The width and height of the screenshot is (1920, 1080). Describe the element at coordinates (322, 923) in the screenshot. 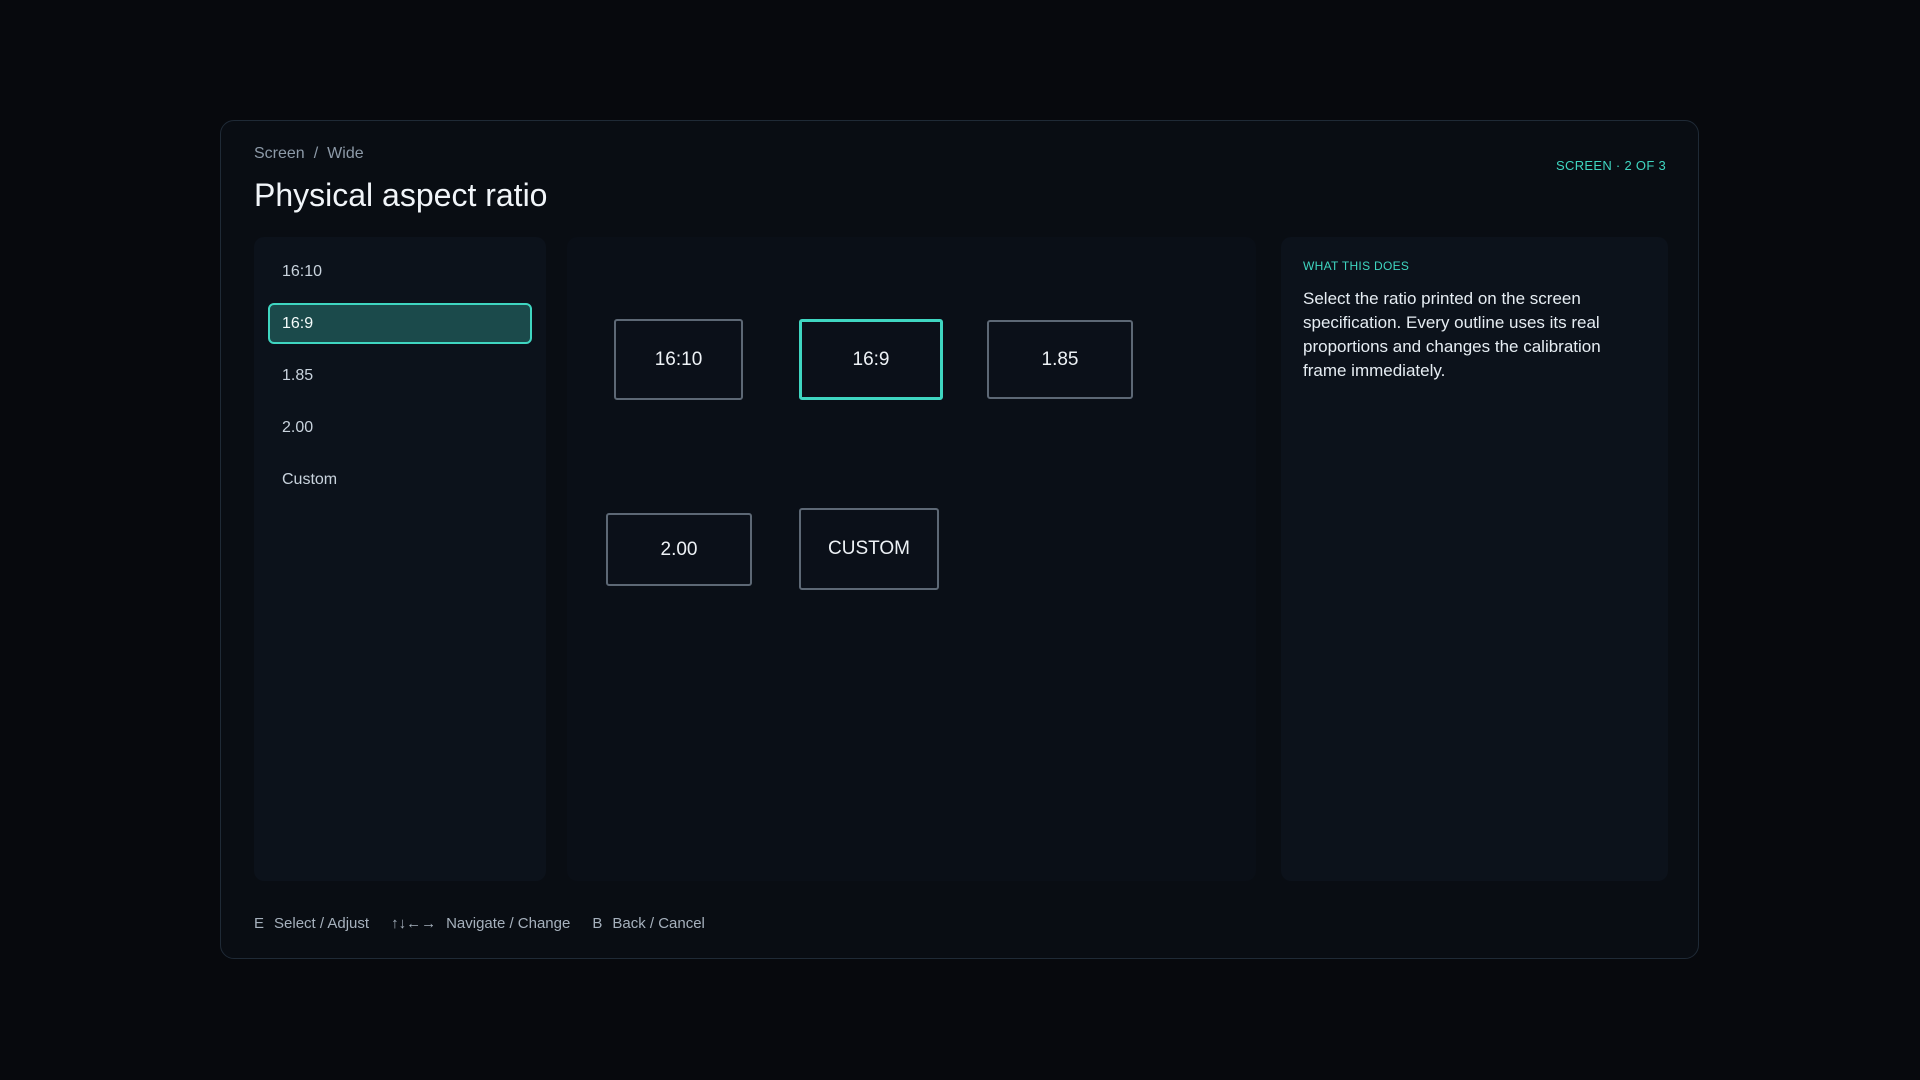

I see `hint-label: Select / Adjust` at that location.